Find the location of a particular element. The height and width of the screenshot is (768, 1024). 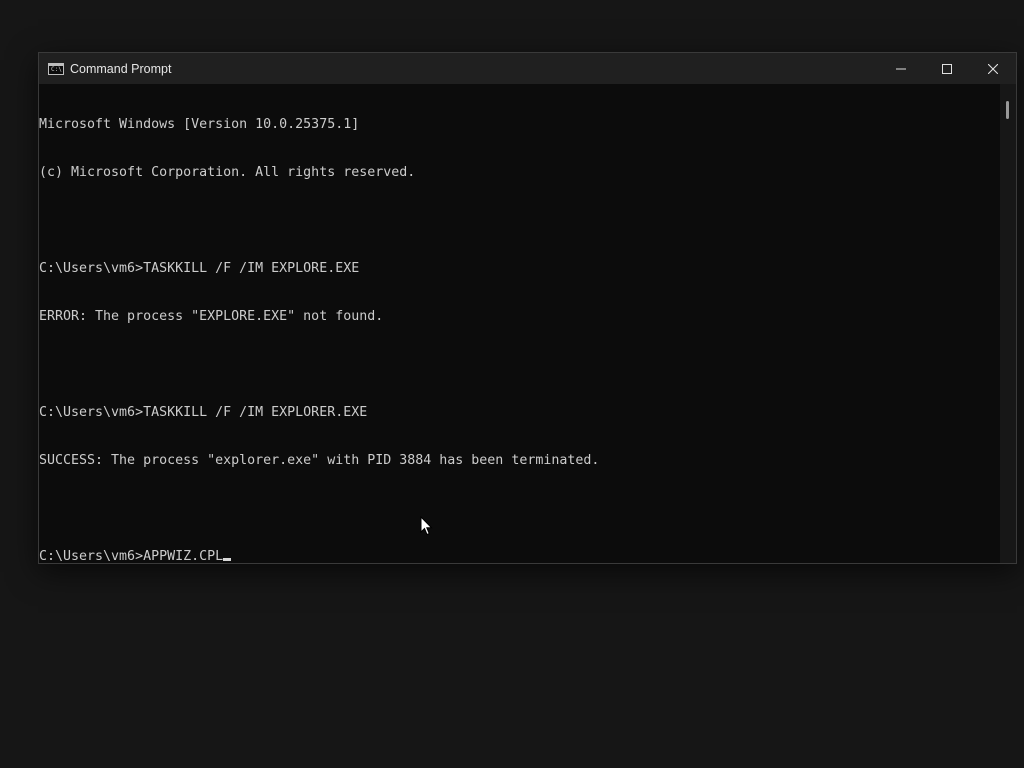

current-command-line: C:\Users\vm6>APPWIZ.CPL is located at coordinates (519, 557).